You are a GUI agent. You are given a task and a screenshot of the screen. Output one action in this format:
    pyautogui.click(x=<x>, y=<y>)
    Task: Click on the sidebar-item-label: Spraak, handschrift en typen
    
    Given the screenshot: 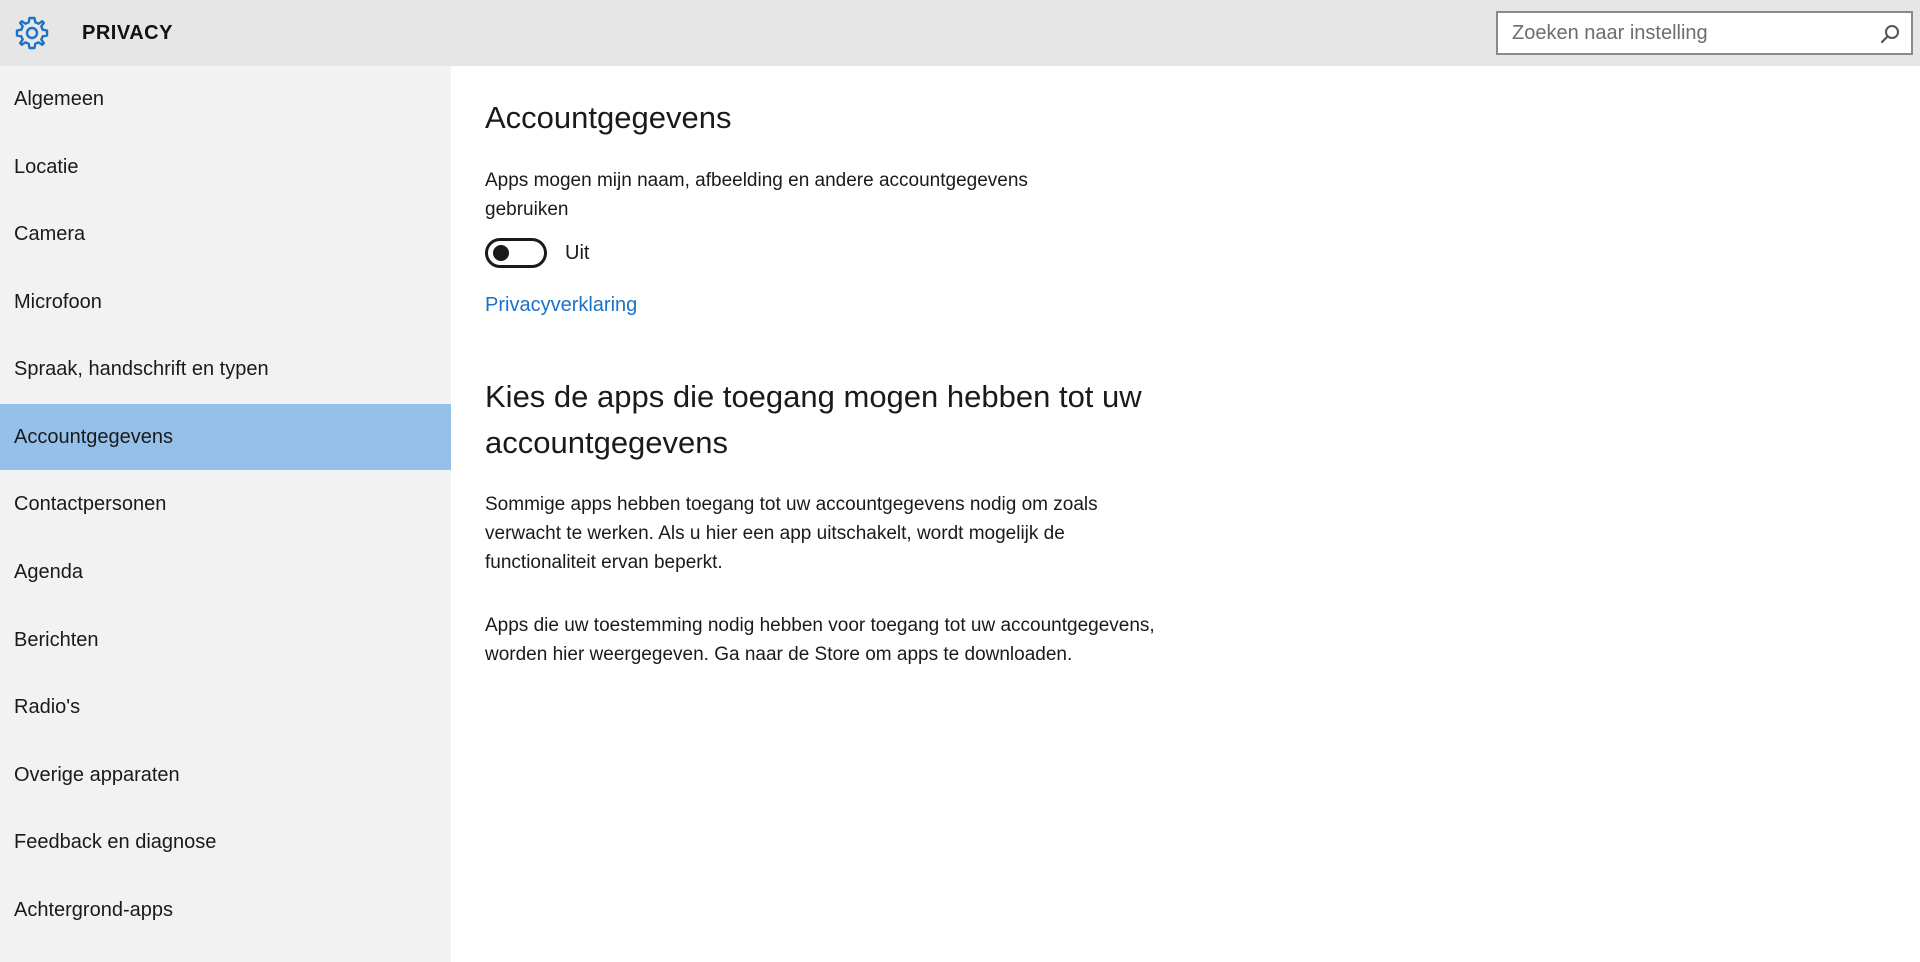 What is the action you would take?
    pyautogui.click(x=141, y=368)
    